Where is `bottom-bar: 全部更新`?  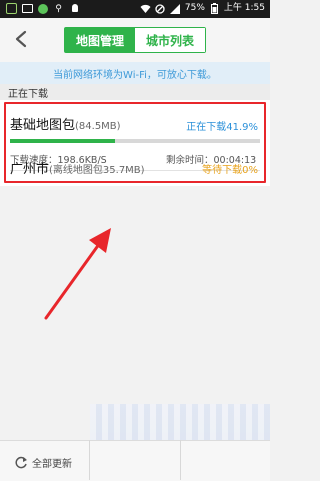 bottom-bar: 全部更新 is located at coordinates (135, 460).